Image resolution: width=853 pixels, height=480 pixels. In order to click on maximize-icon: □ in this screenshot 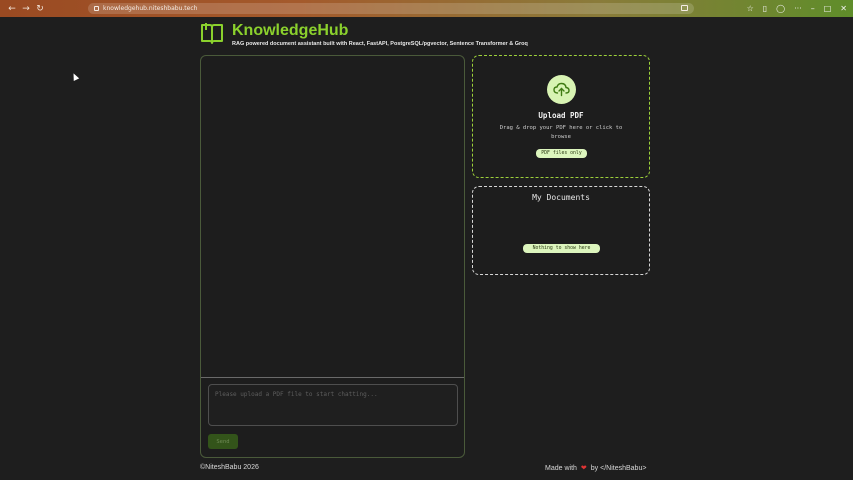, I will do `click(828, 8)`.